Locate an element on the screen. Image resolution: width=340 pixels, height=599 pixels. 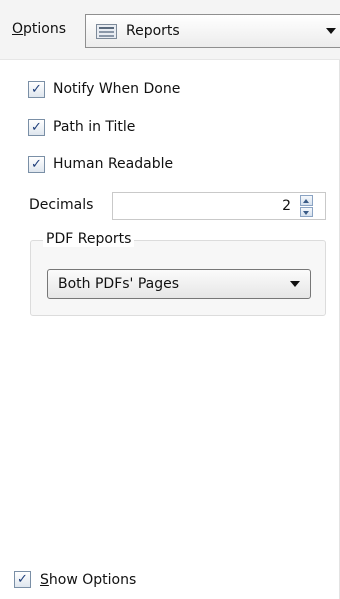
human-readable-checkbox: ✓ is located at coordinates (36, 164).